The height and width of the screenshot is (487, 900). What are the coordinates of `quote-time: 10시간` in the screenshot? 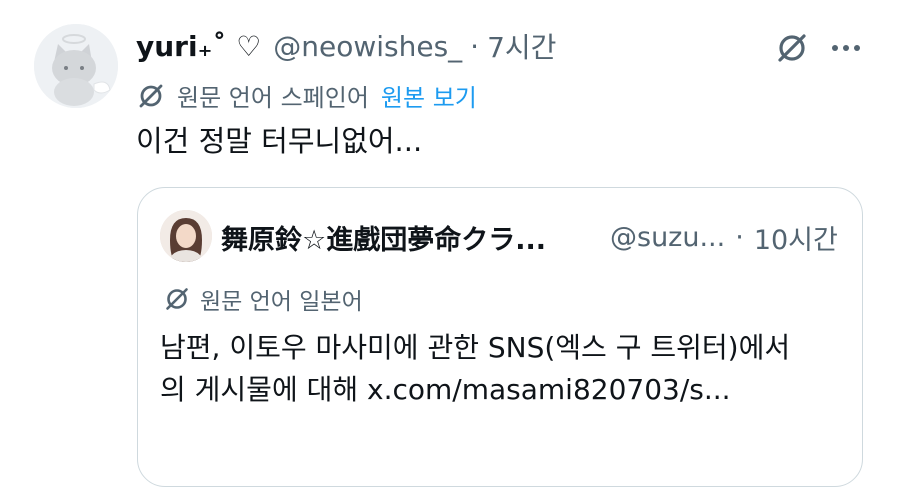 It's located at (796, 237).